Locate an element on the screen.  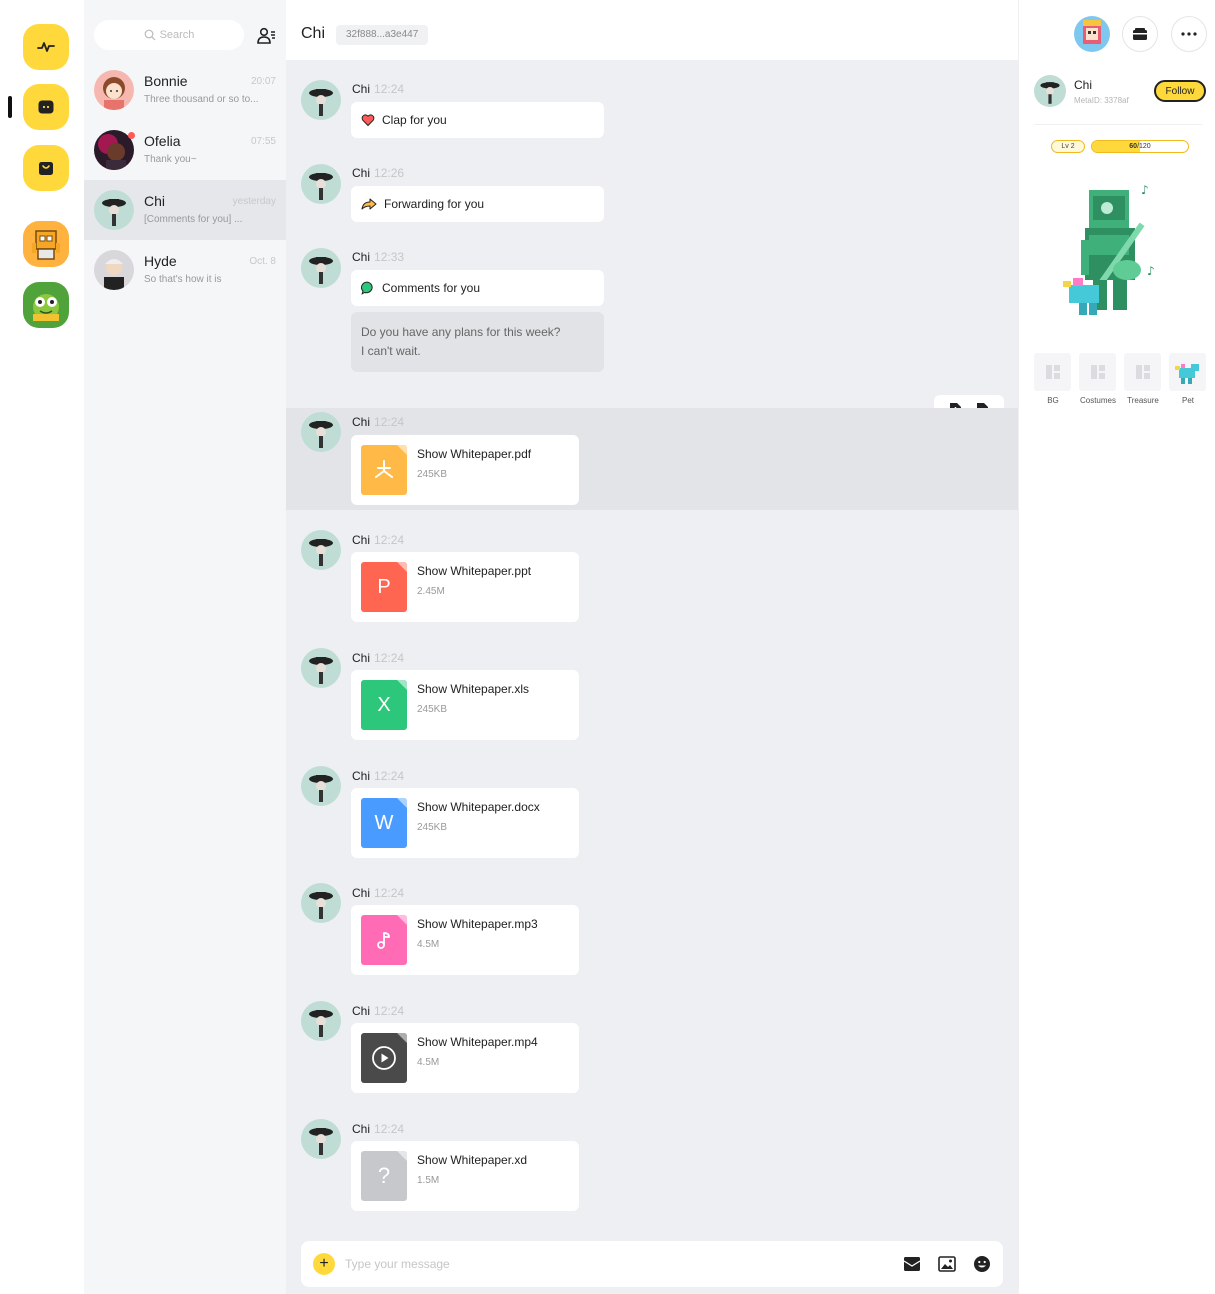
file-size: 4.5M is located at coordinates (428, 944).